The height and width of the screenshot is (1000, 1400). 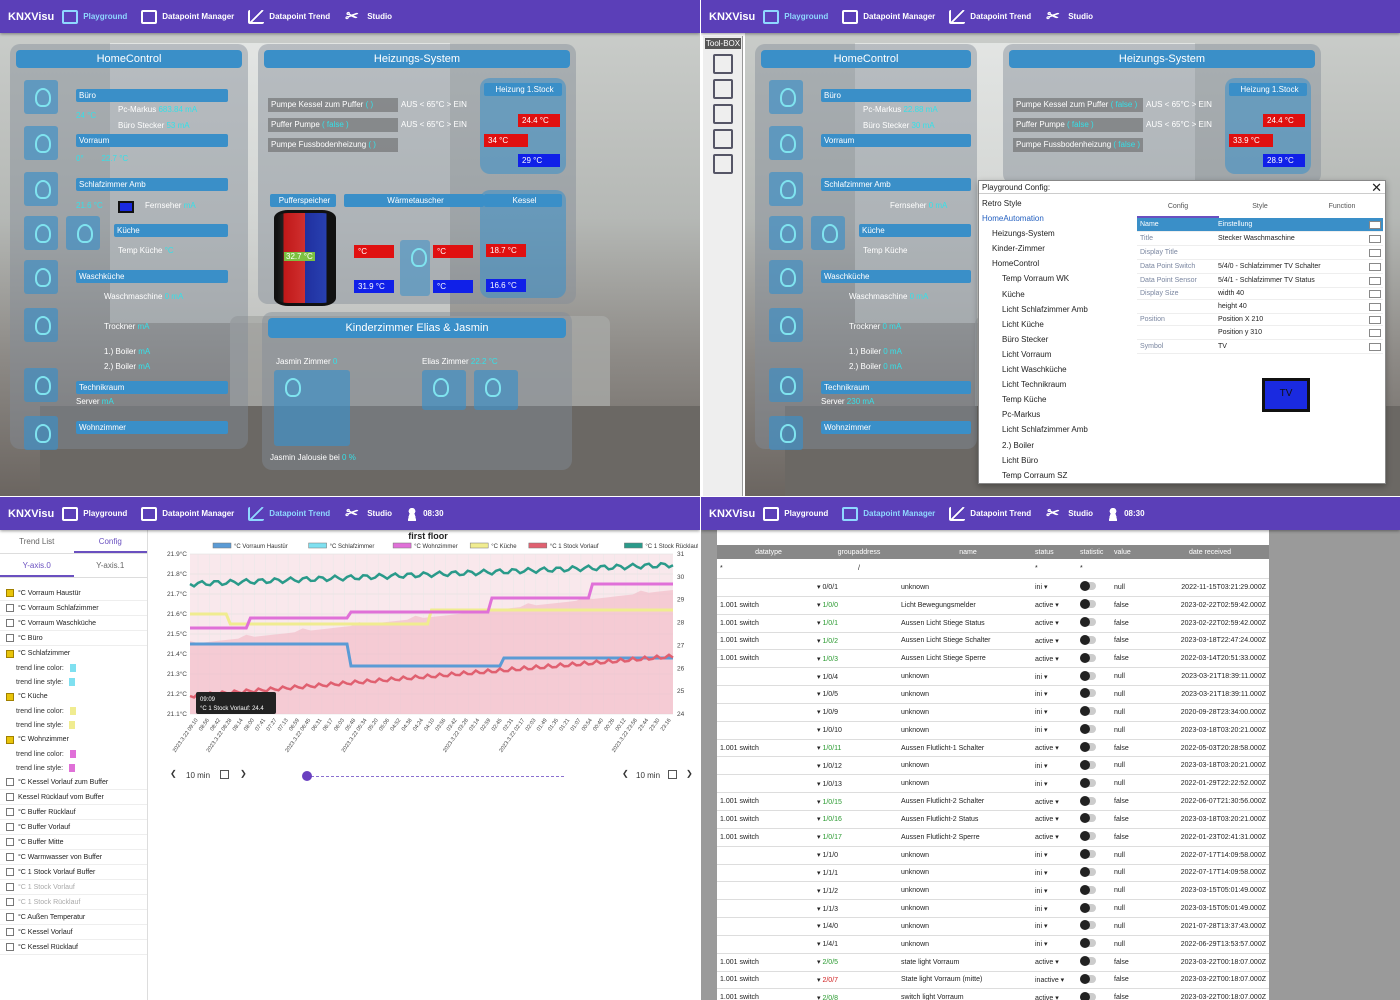 What do you see at coordinates (723, 114) in the screenshot?
I see `light-tool-icon` at bounding box center [723, 114].